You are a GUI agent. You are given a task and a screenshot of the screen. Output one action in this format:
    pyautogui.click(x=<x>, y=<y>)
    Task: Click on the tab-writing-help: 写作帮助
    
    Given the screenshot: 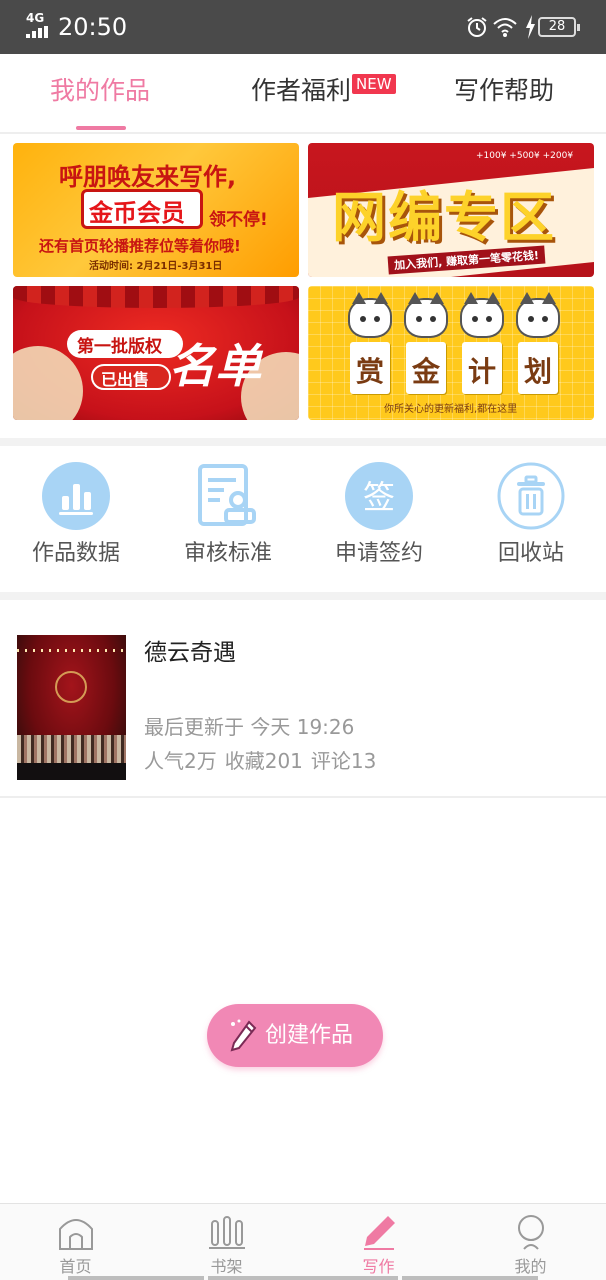 What is the action you would take?
    pyautogui.click(x=504, y=91)
    